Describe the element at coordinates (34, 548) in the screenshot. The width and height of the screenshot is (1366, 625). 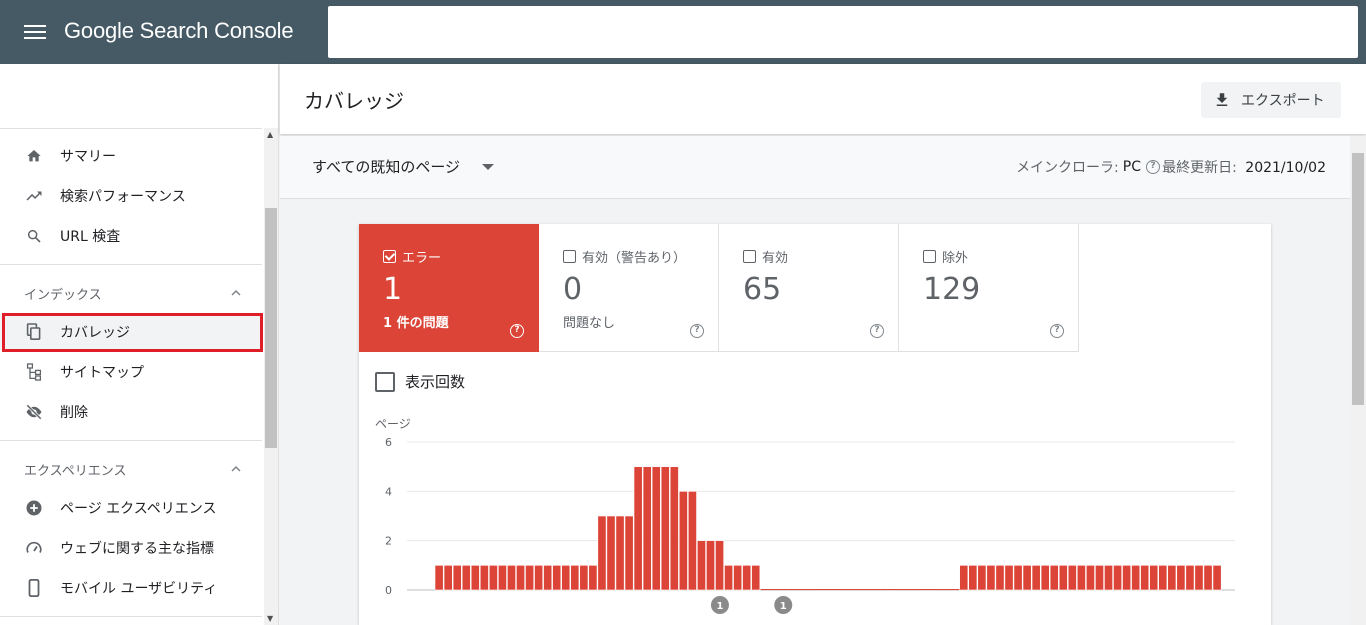
I see `speed-icon` at that location.